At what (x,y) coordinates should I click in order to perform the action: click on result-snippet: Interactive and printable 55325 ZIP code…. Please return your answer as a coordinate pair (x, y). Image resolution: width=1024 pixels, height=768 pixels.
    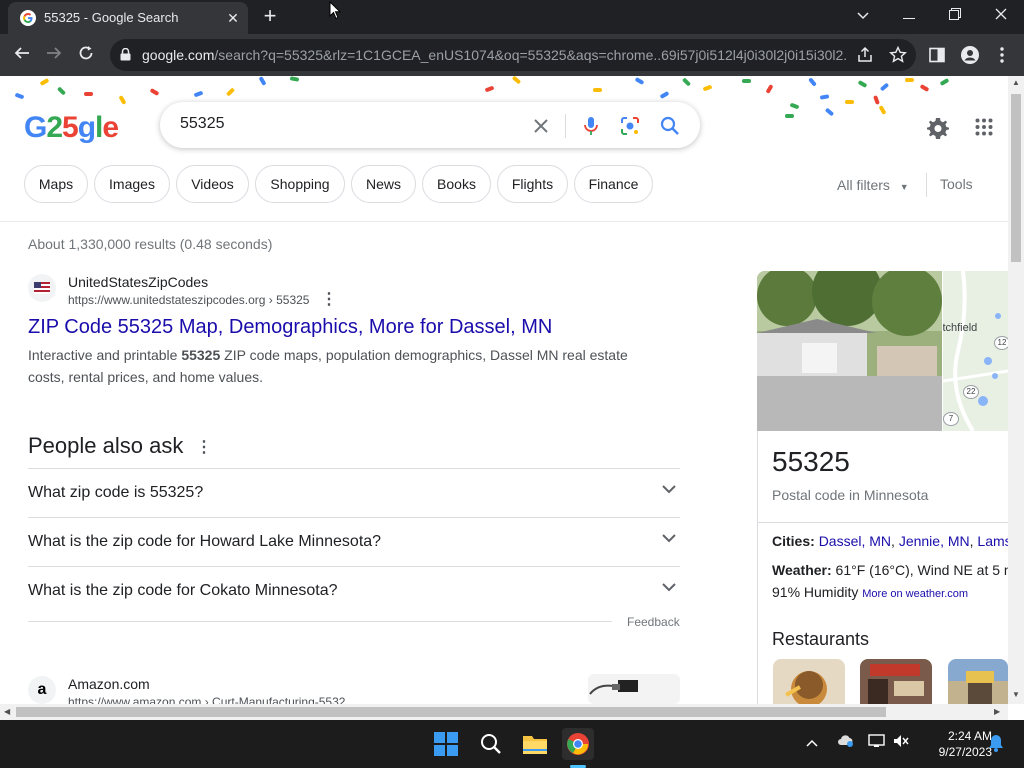
    Looking at the image, I should click on (338, 366).